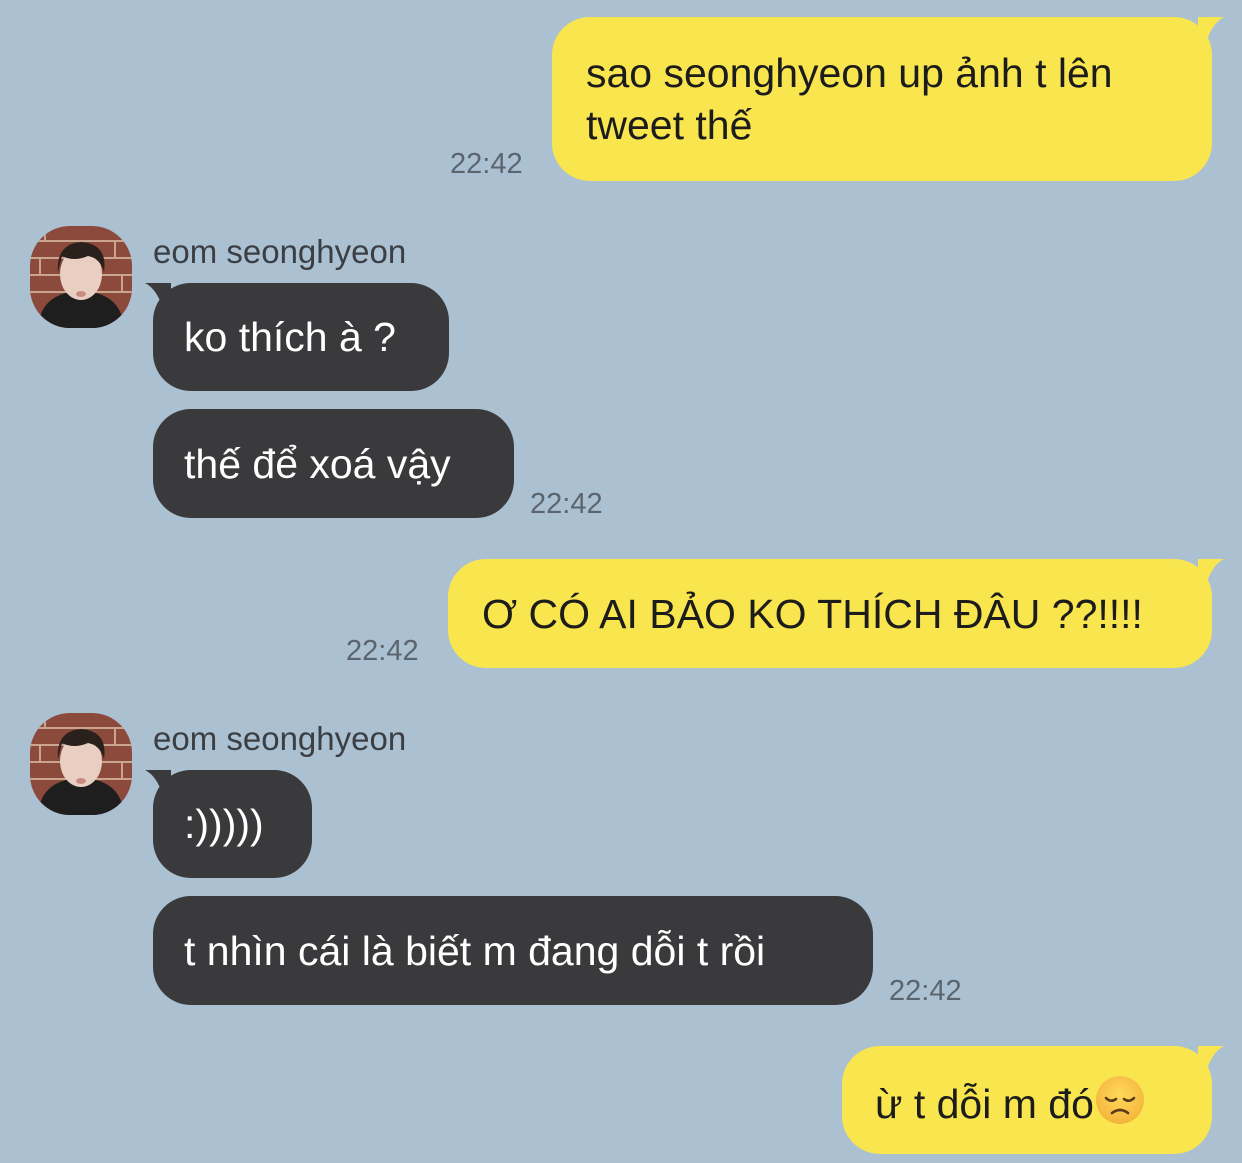  Describe the element at coordinates (224, 824) in the screenshot. I see `message-text: :)))))` at that location.